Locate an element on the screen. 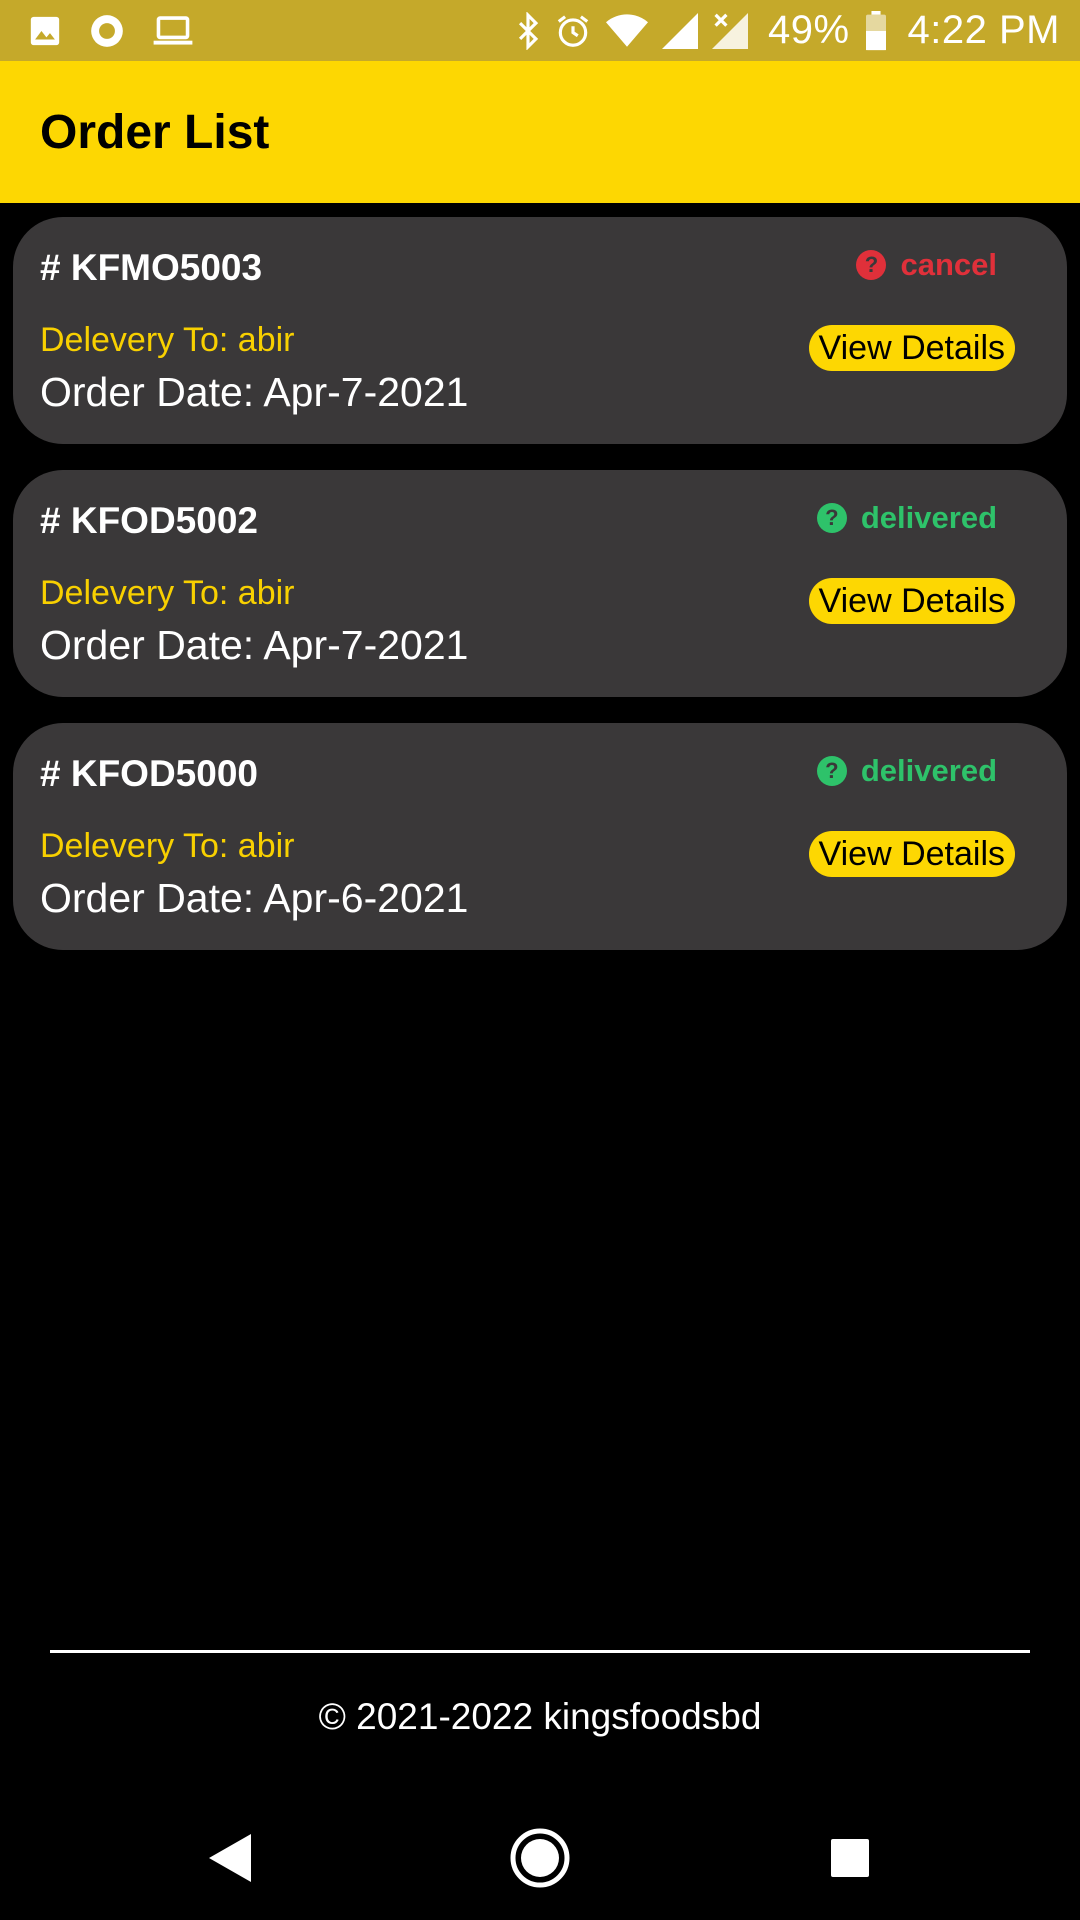 The image size is (1080, 1920). home-icon is located at coordinates (540, 1860).